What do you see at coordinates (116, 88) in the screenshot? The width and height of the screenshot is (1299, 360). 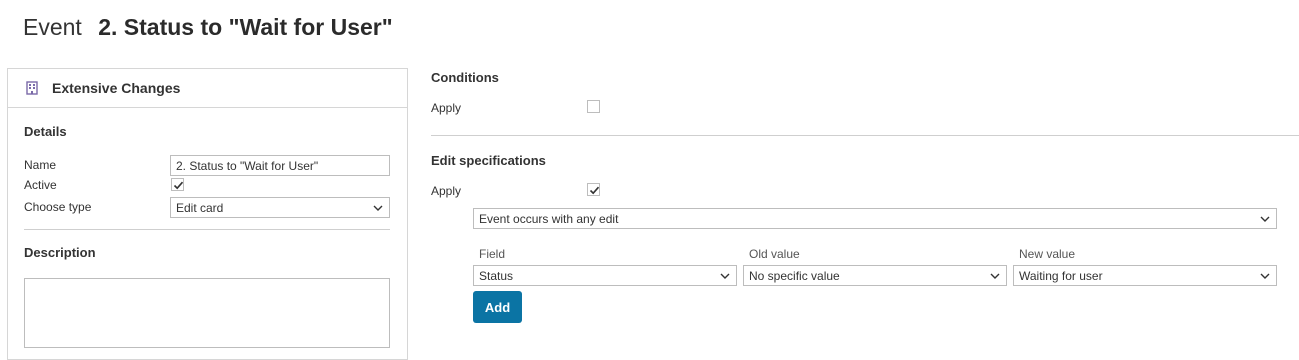 I see `panel-title: Extensive Changes` at bounding box center [116, 88].